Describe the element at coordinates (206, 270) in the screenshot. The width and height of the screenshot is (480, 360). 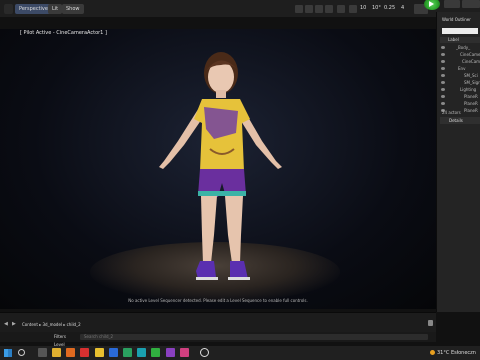
I see `left-shoe` at that location.